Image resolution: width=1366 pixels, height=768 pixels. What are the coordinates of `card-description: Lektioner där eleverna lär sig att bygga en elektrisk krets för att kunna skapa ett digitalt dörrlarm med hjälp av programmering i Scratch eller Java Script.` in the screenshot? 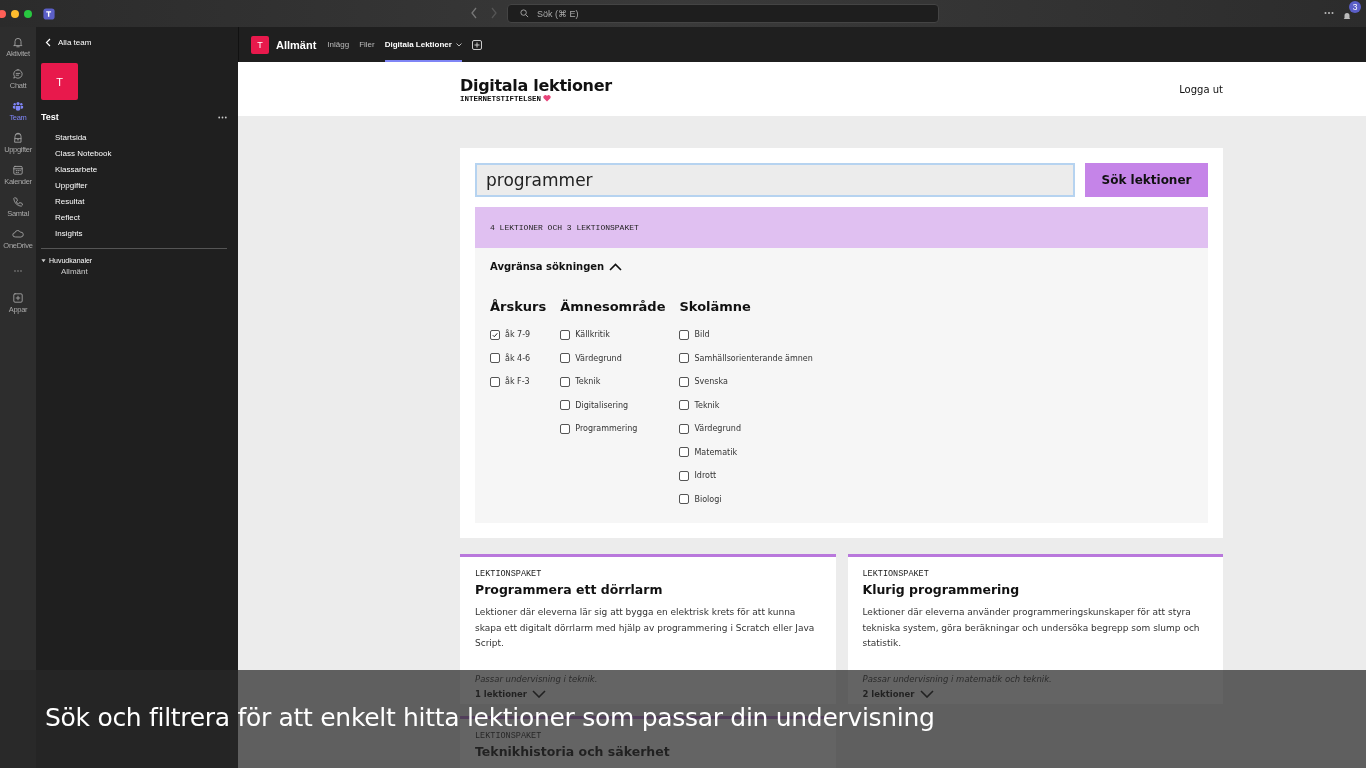 It's located at (645, 628).